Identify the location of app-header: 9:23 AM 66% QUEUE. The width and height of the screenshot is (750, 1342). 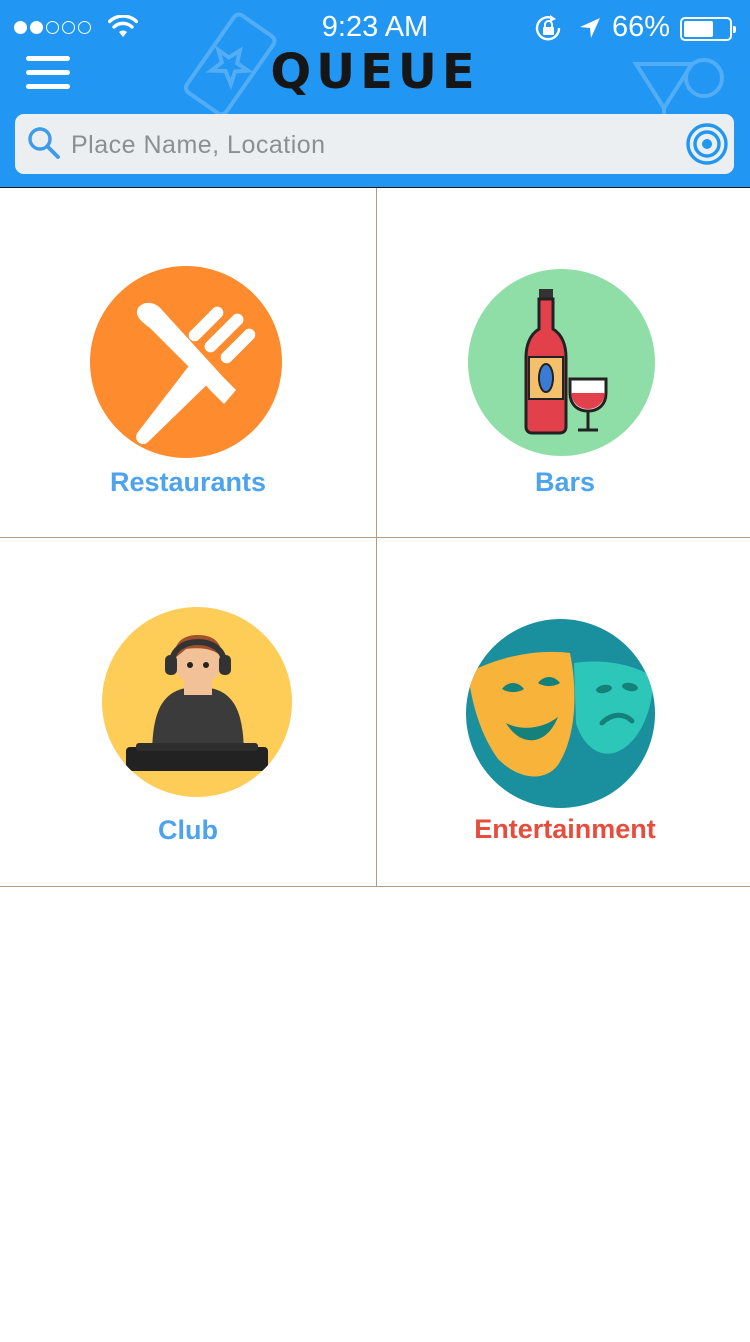
(375, 94).